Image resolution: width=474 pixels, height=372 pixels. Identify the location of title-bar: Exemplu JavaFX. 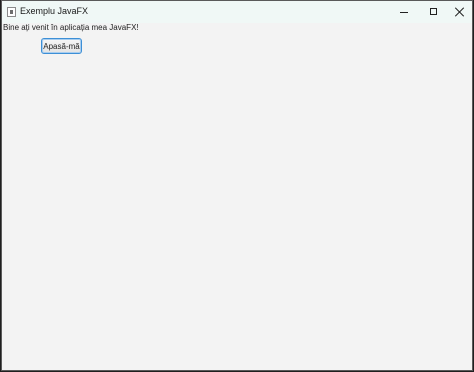
(237, 12).